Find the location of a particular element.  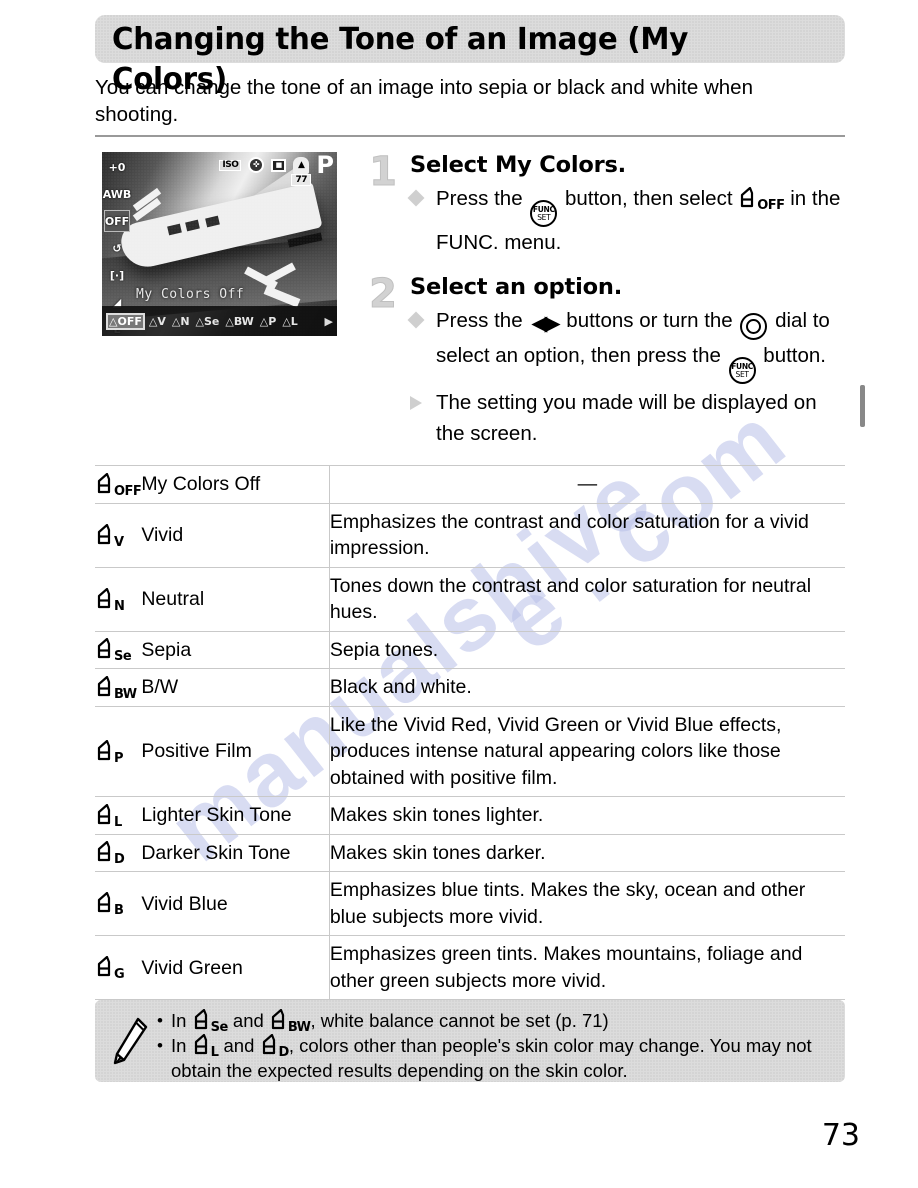

lcd-options-row: △ OFF △ V △ N △ Se △ BW △ P △ L ▶ is located at coordinates (219, 321).